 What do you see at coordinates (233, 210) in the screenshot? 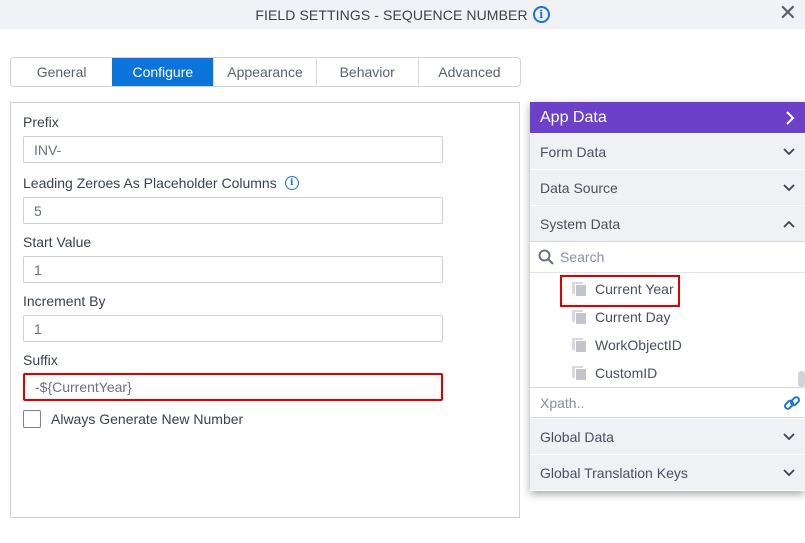
I see `leading-zeroes-input: 5` at bounding box center [233, 210].